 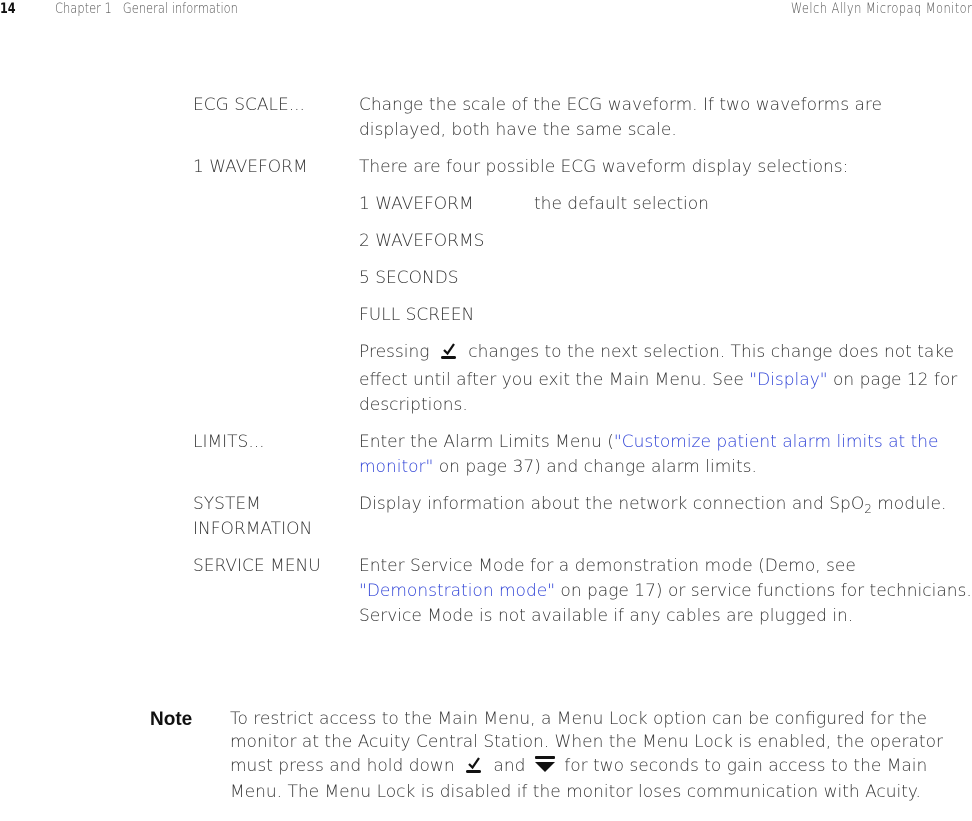 What do you see at coordinates (253, 516) in the screenshot?
I see `term-label: SYSTEM INFORMATION` at bounding box center [253, 516].